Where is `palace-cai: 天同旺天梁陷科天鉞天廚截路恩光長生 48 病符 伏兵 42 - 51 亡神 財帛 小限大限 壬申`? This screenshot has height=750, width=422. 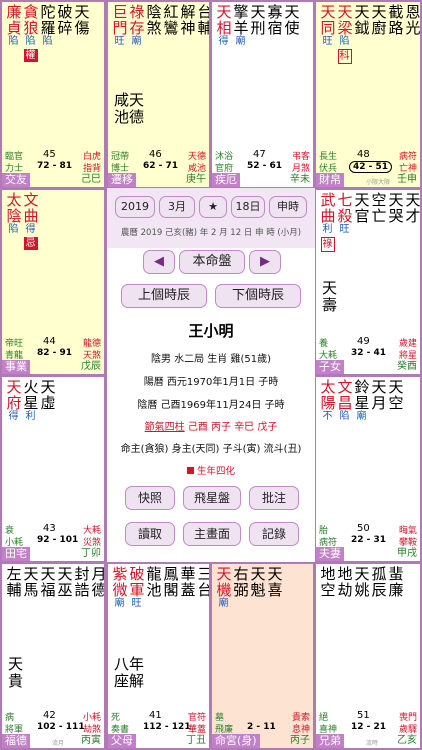
palace-cai: 天同旺天梁陷科天鉞天廚截路恩光長生 48 病符 伏兵 42 - 51 亡神 財帛 小限大限 壬申 is located at coordinates (368, 94).